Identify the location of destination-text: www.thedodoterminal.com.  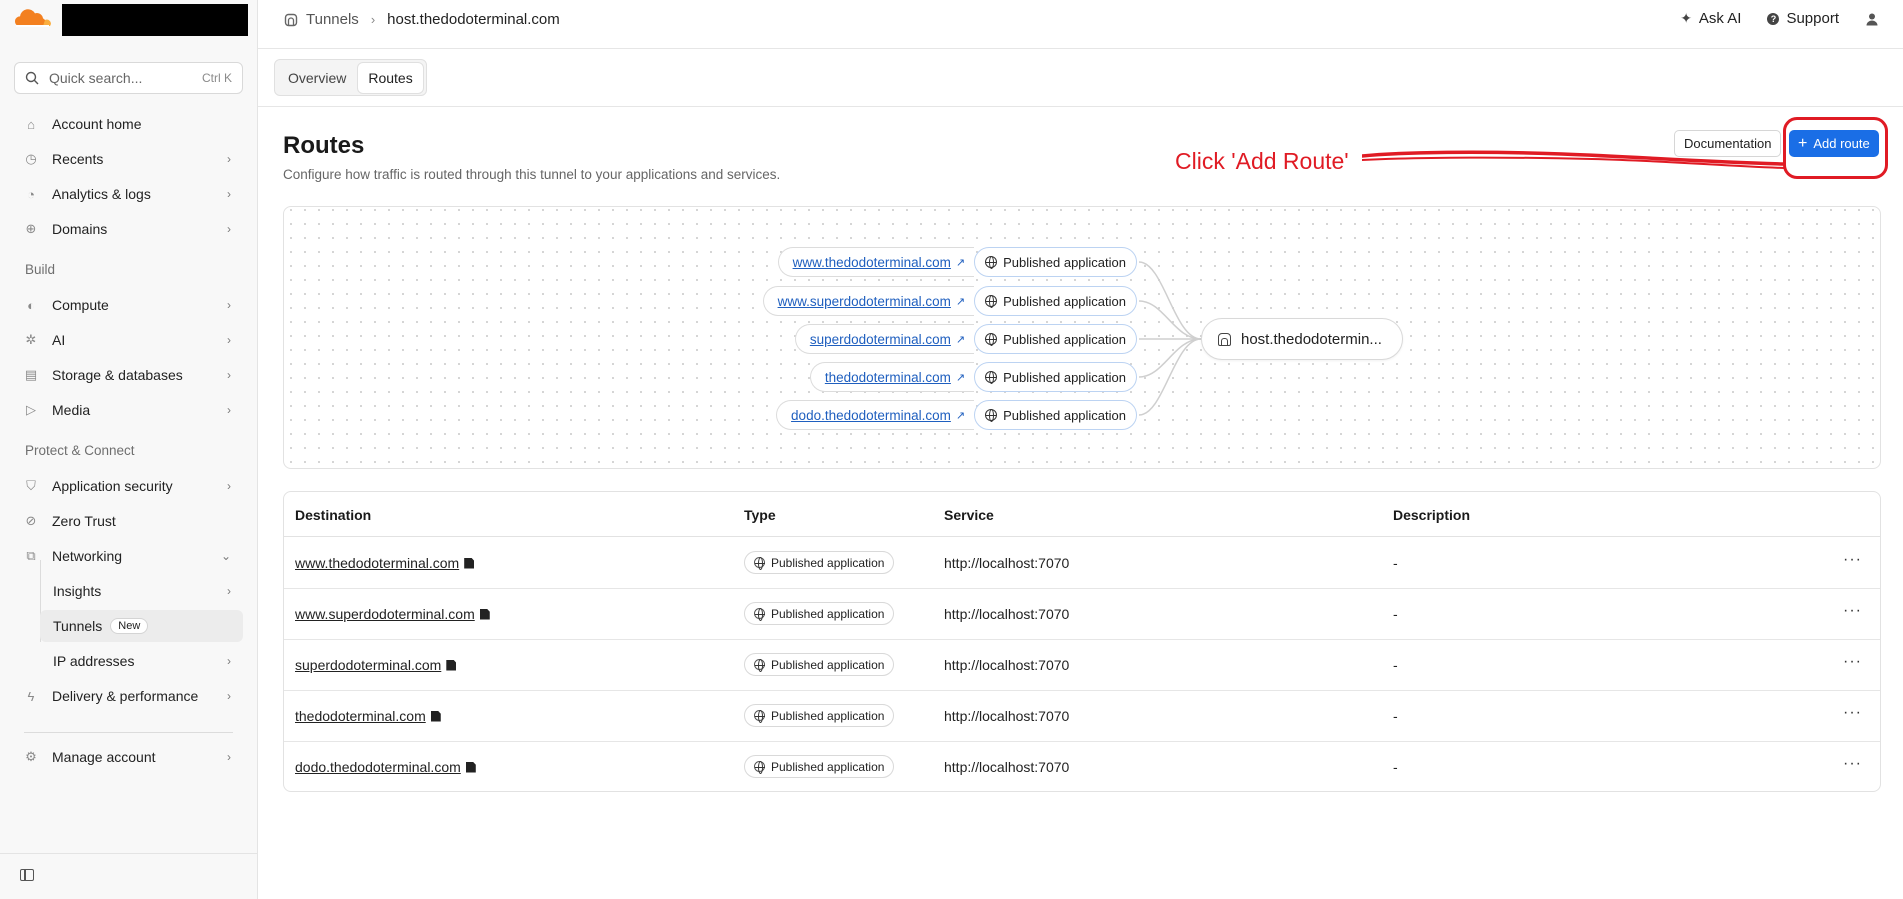
(377, 563).